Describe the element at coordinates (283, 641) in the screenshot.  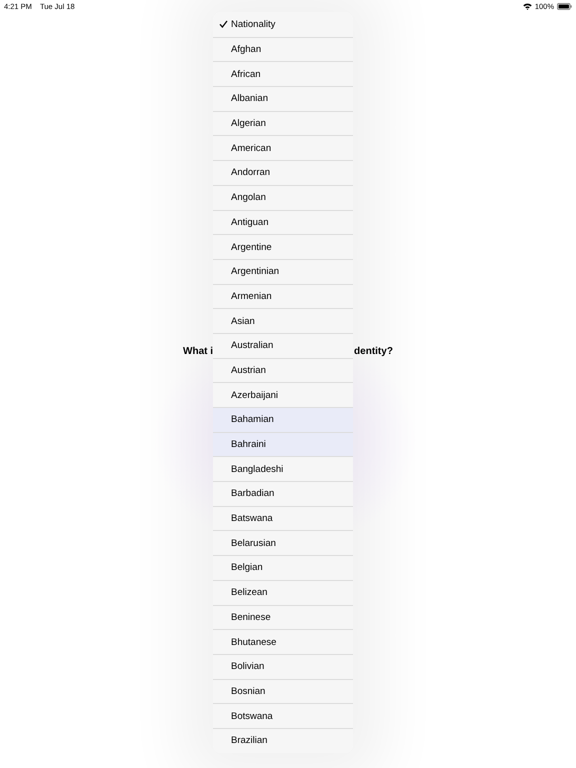
I see `menu-item: Bhutanese` at that location.